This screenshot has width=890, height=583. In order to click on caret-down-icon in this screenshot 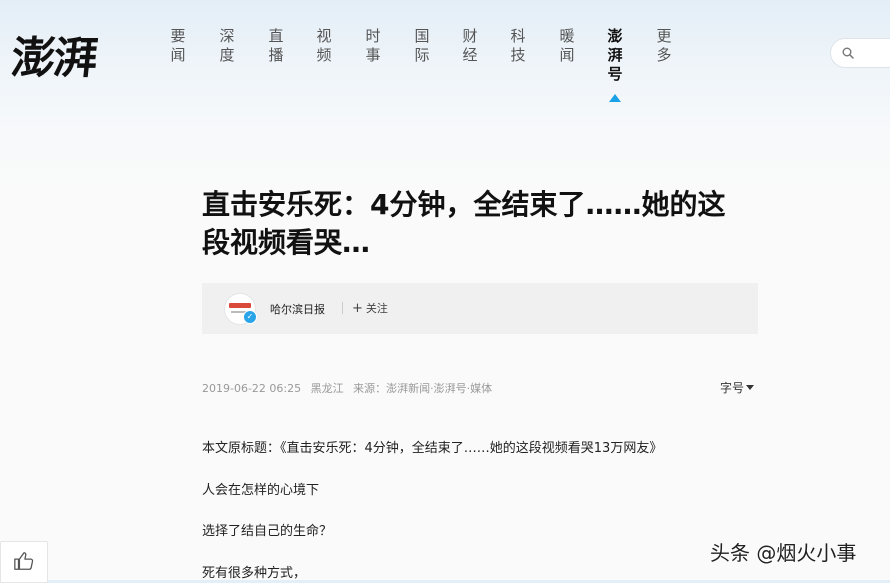, I will do `click(750, 387)`.